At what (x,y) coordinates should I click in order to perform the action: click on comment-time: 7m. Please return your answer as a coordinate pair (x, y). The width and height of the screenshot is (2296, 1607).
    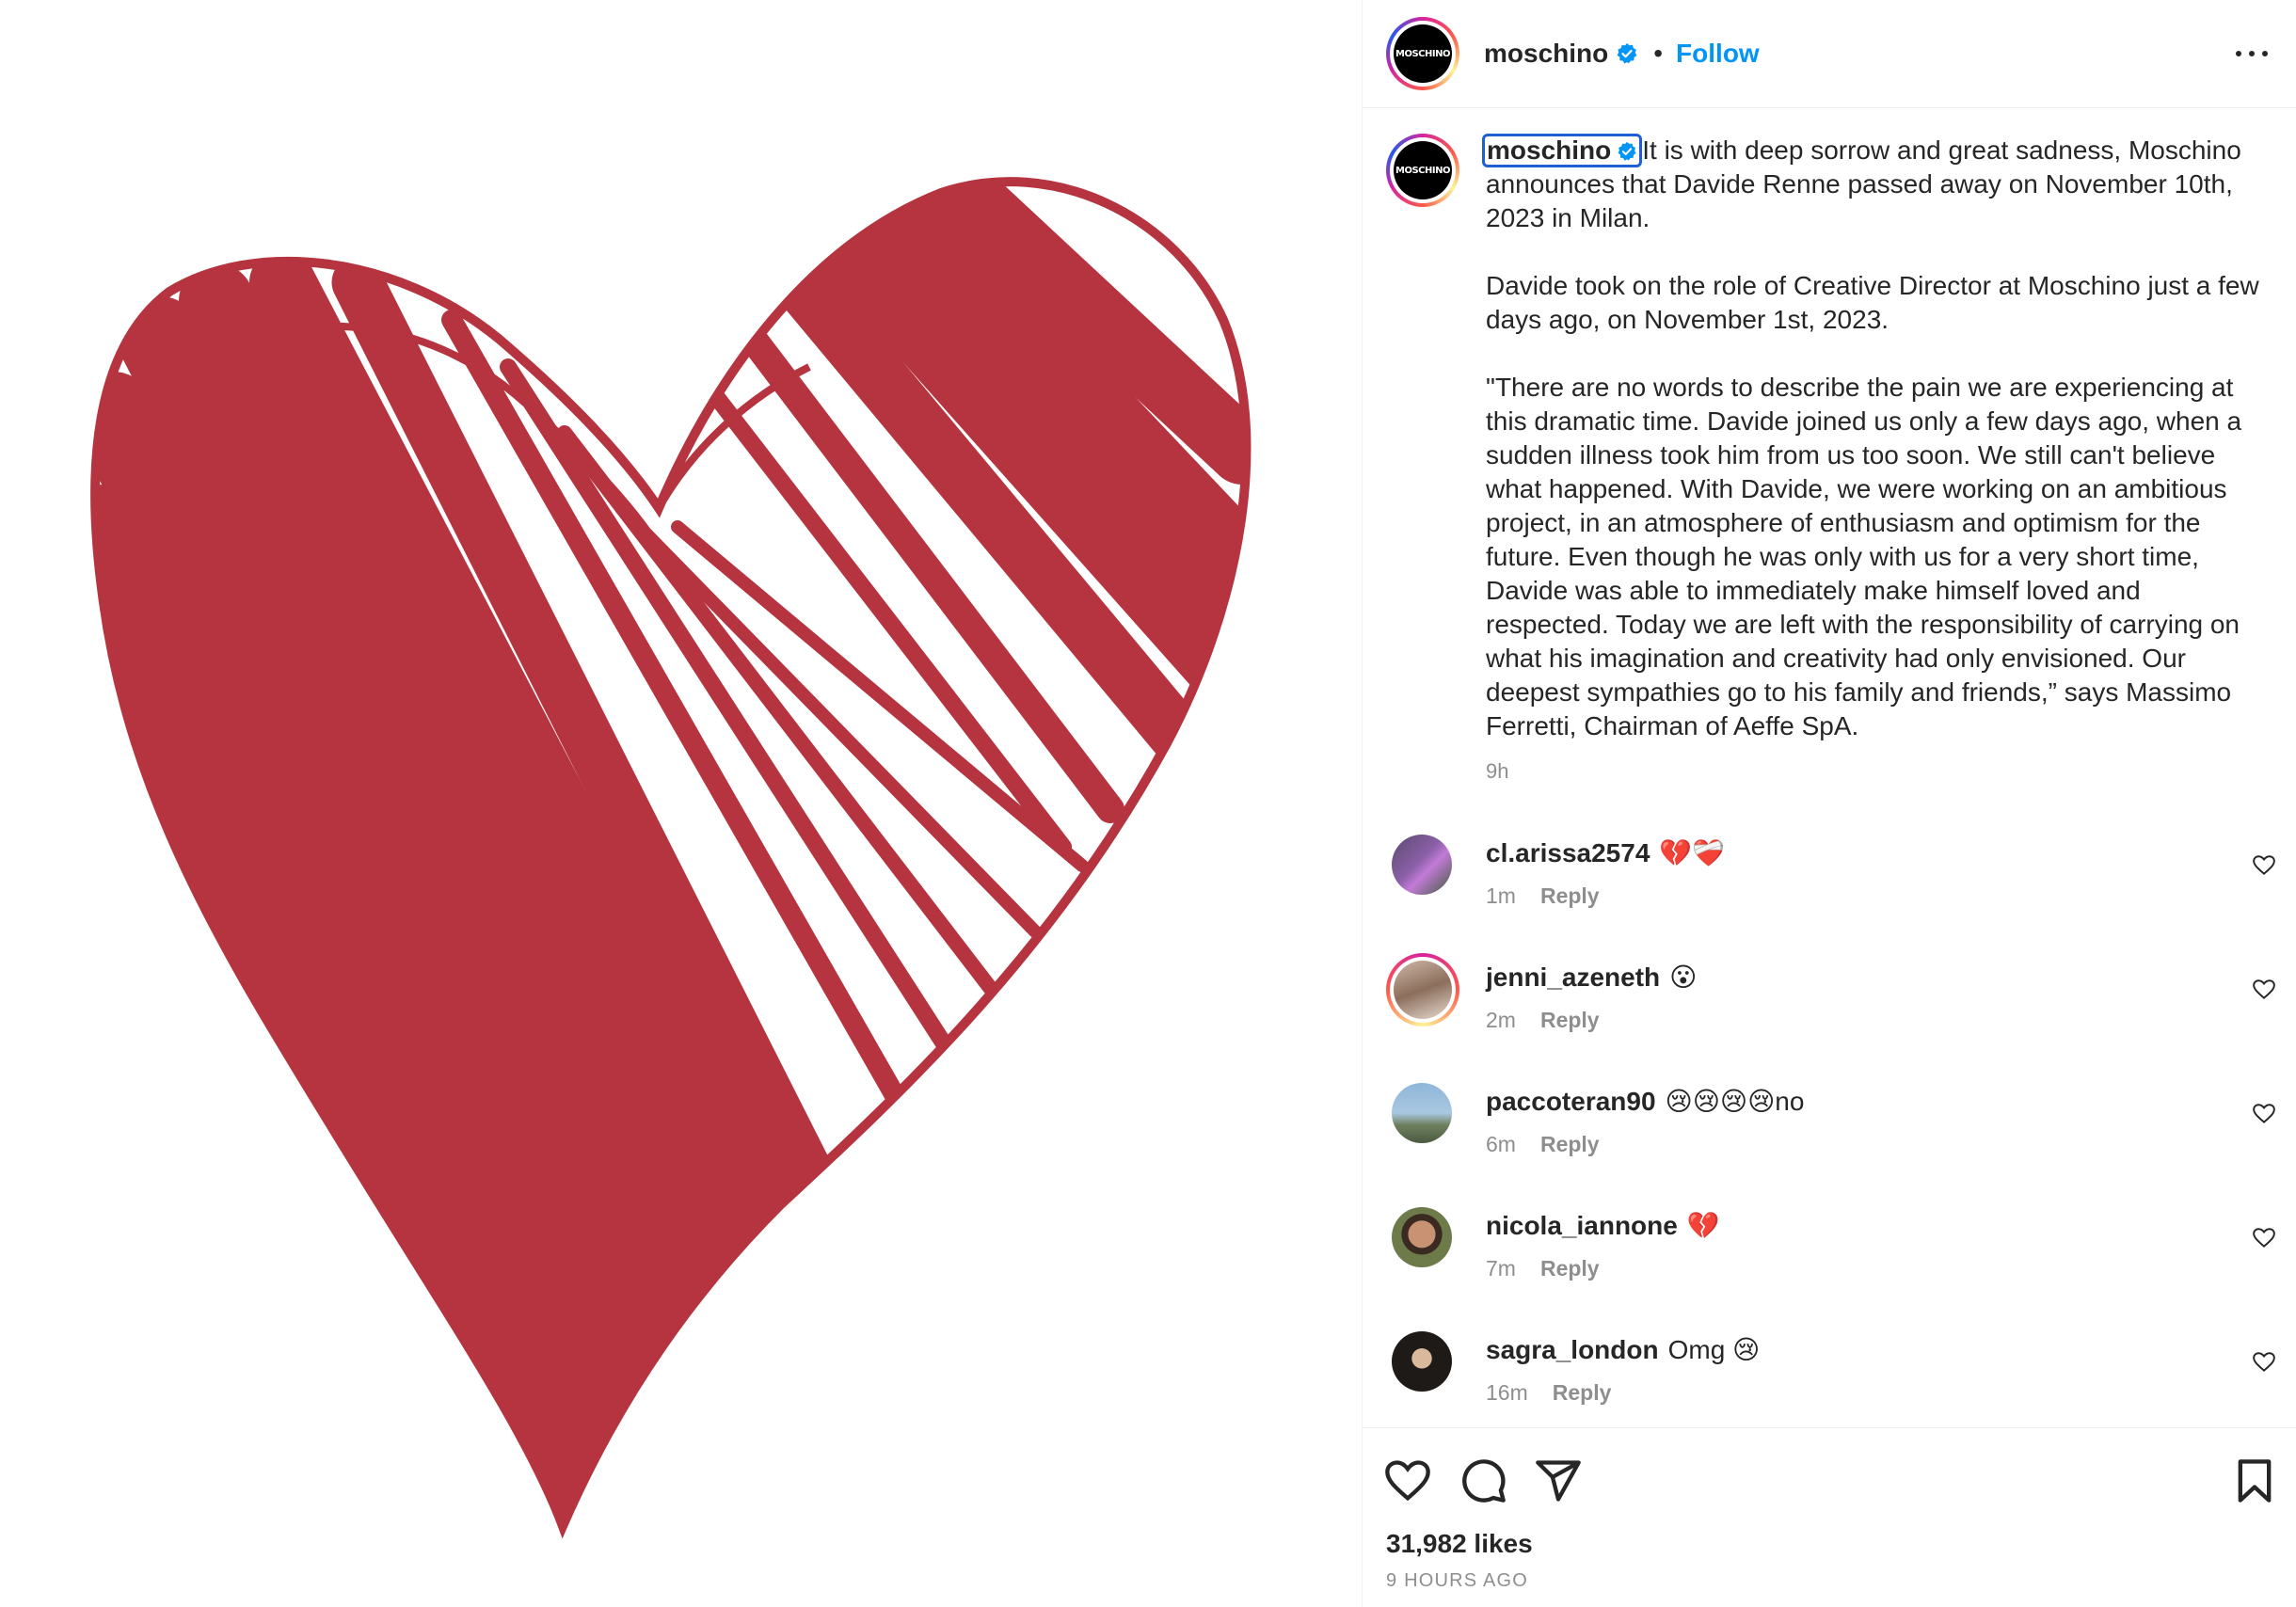
    Looking at the image, I should click on (1501, 1269).